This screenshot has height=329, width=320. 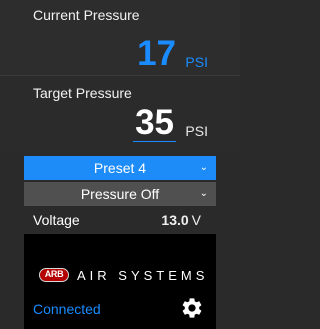 I want to click on gear-icon, so click(x=192, y=308).